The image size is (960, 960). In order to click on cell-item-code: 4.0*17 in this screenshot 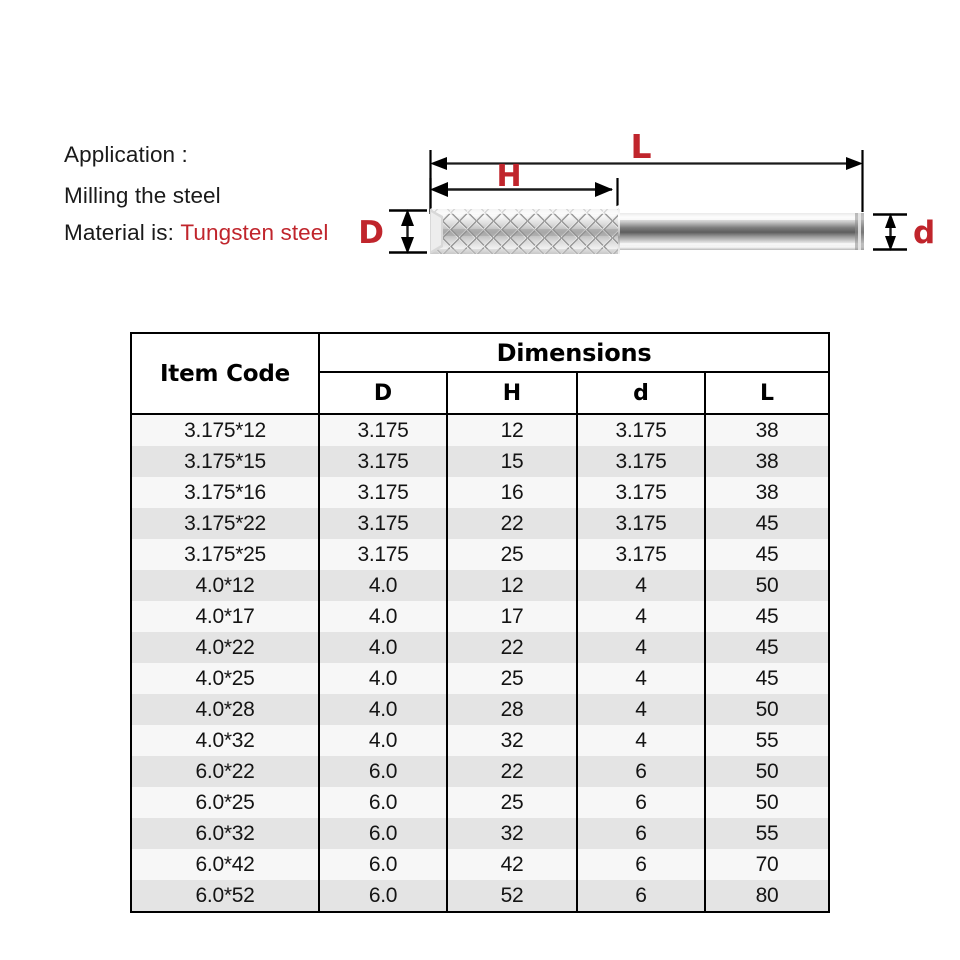, I will do `click(225, 616)`.